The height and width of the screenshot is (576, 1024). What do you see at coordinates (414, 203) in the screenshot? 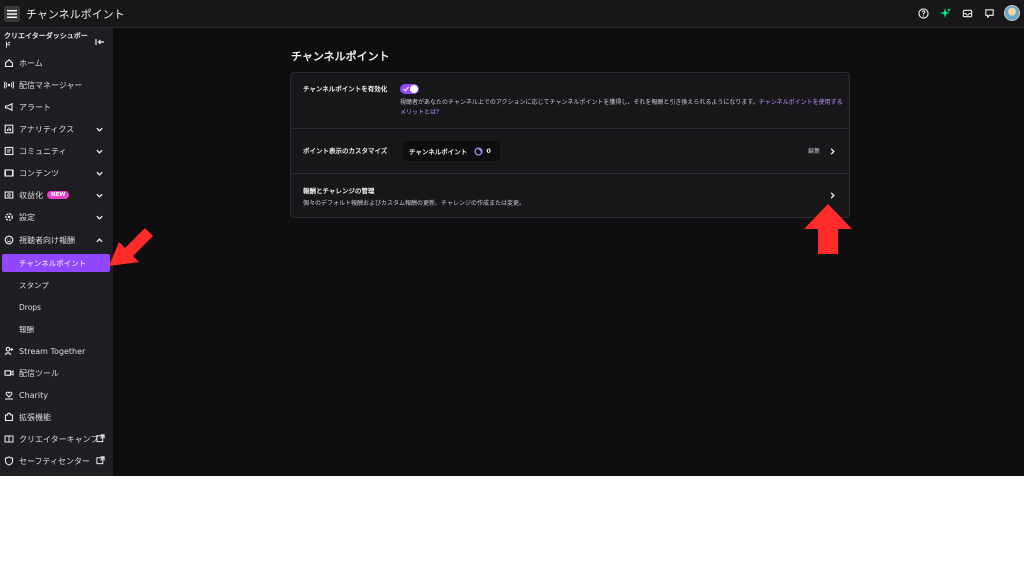
I see `row-description: 個々のデフォルト報酬およびカスタム報酬の更新、チャレンジの作成または変更。` at bounding box center [414, 203].